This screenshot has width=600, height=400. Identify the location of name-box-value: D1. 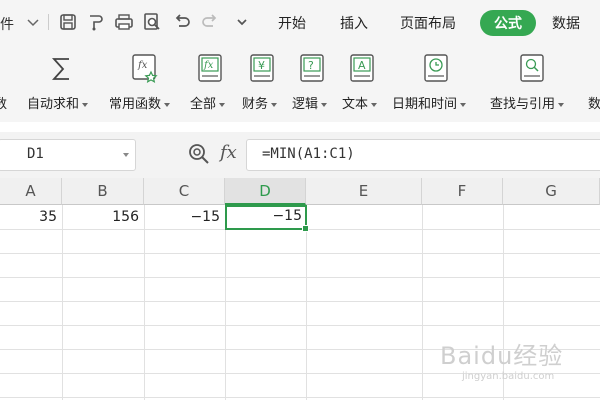
(35, 154).